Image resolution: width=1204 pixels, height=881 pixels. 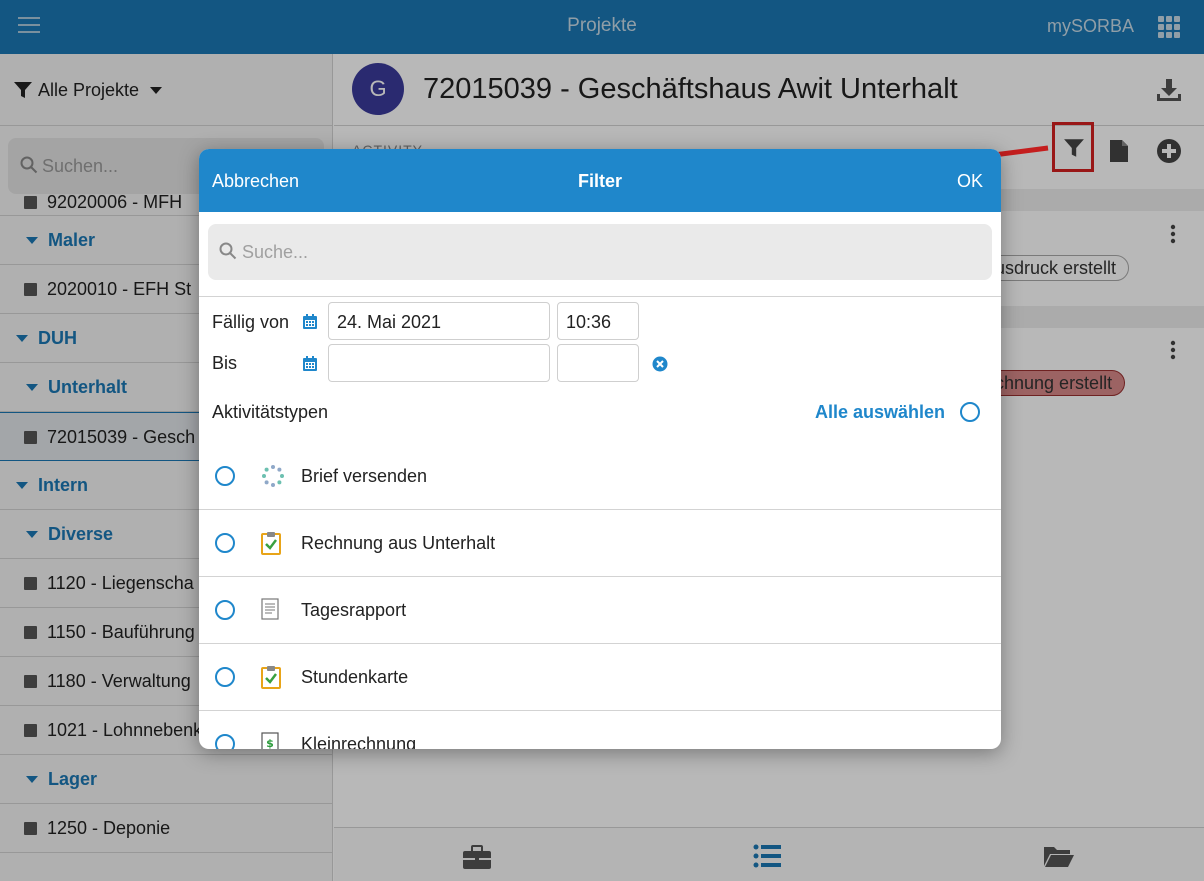 What do you see at coordinates (600, 476) in the screenshot?
I see `activity-type-row: Brief versenden` at bounding box center [600, 476].